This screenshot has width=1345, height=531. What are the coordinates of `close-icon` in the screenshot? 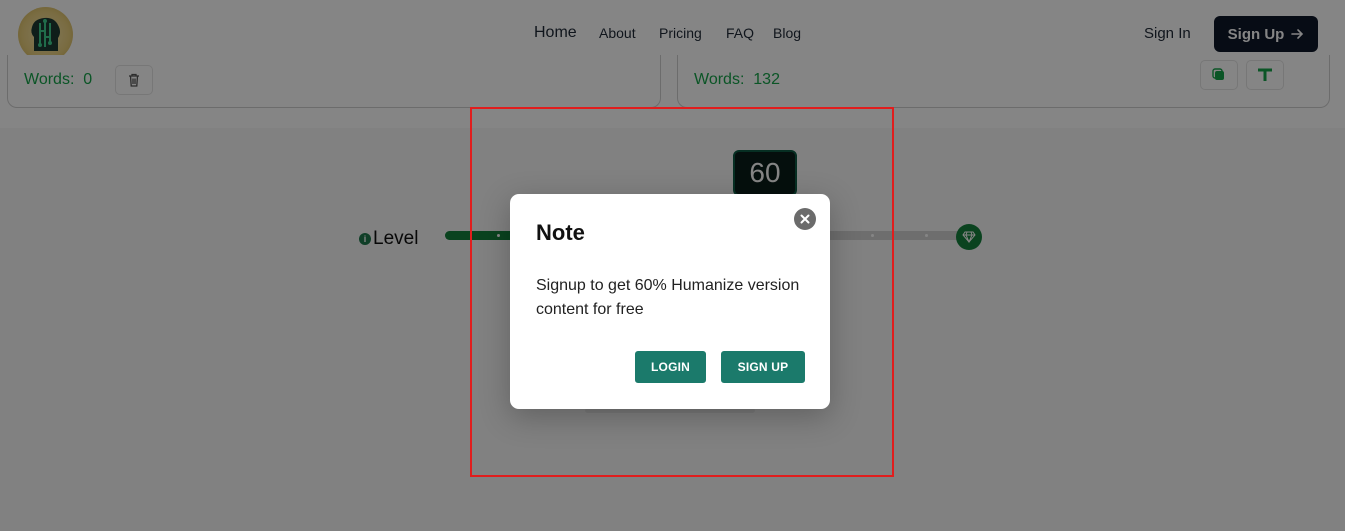 It's located at (805, 219).